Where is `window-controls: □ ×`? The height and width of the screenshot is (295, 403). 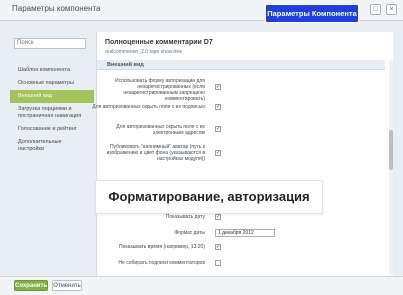 window-controls: □ × is located at coordinates (383, 9).